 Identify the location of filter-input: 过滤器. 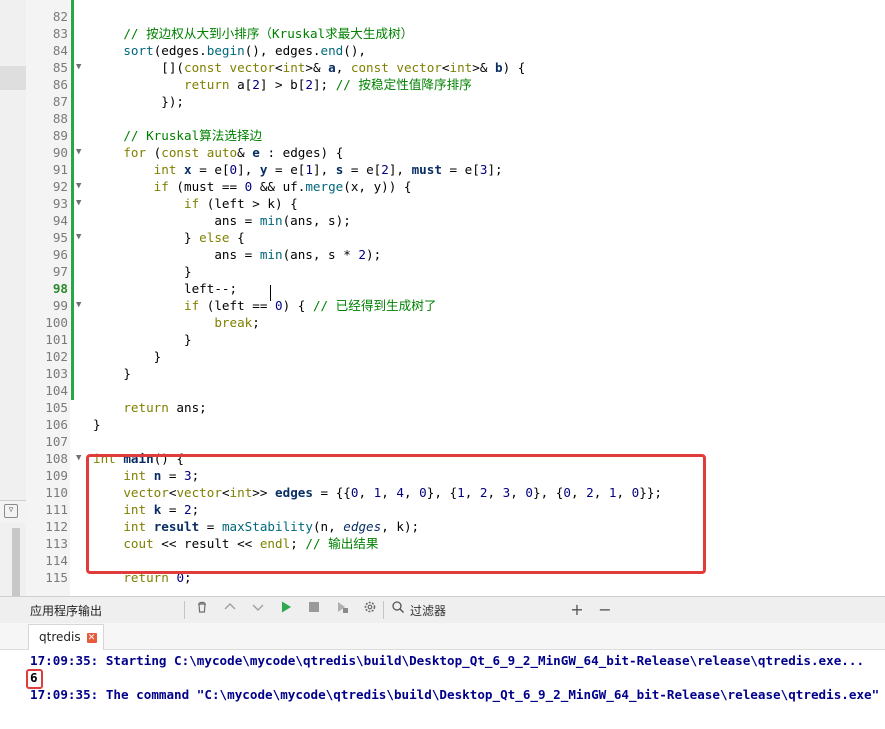
(428, 610).